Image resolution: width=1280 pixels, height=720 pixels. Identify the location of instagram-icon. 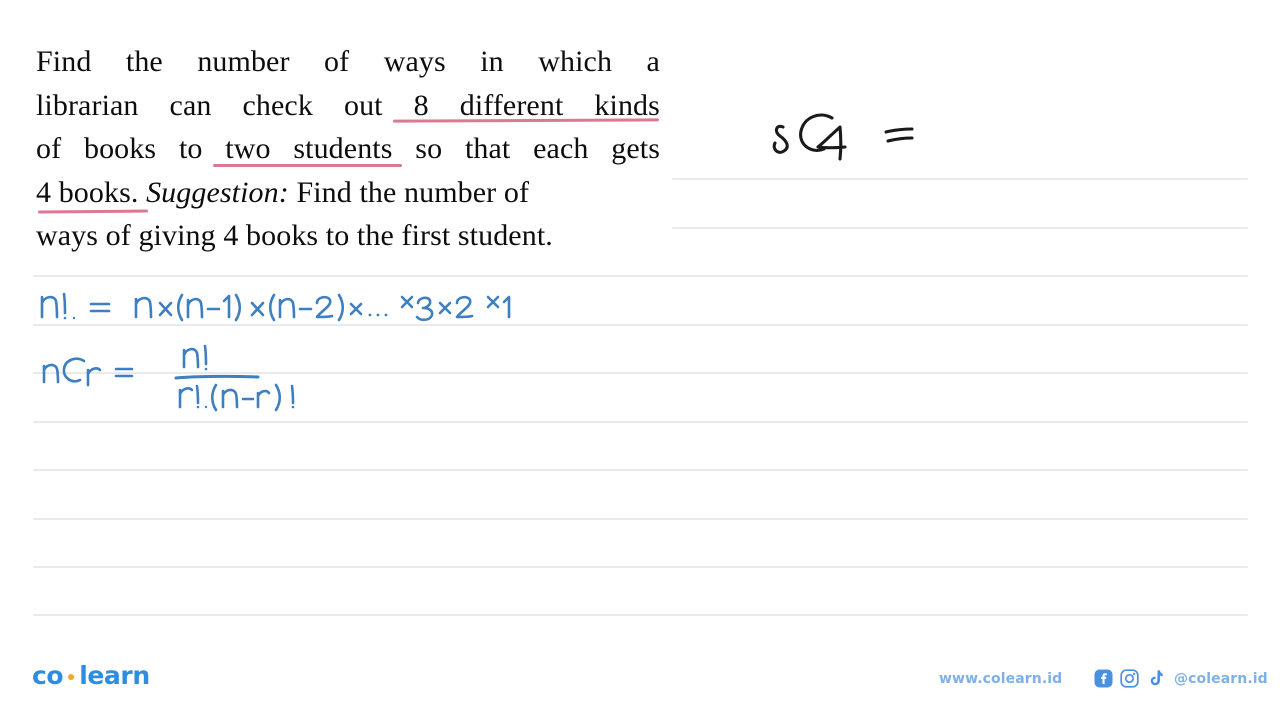
(1129, 678).